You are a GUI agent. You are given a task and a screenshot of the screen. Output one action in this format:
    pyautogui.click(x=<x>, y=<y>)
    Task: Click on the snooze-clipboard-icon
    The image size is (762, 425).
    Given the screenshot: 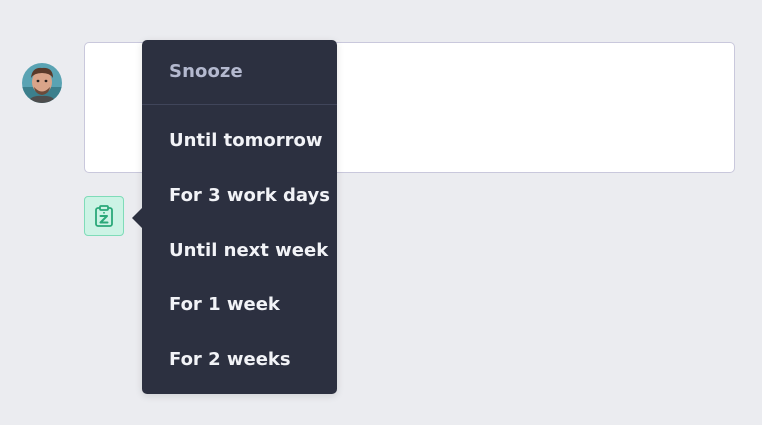 What is the action you would take?
    pyautogui.click(x=104, y=216)
    